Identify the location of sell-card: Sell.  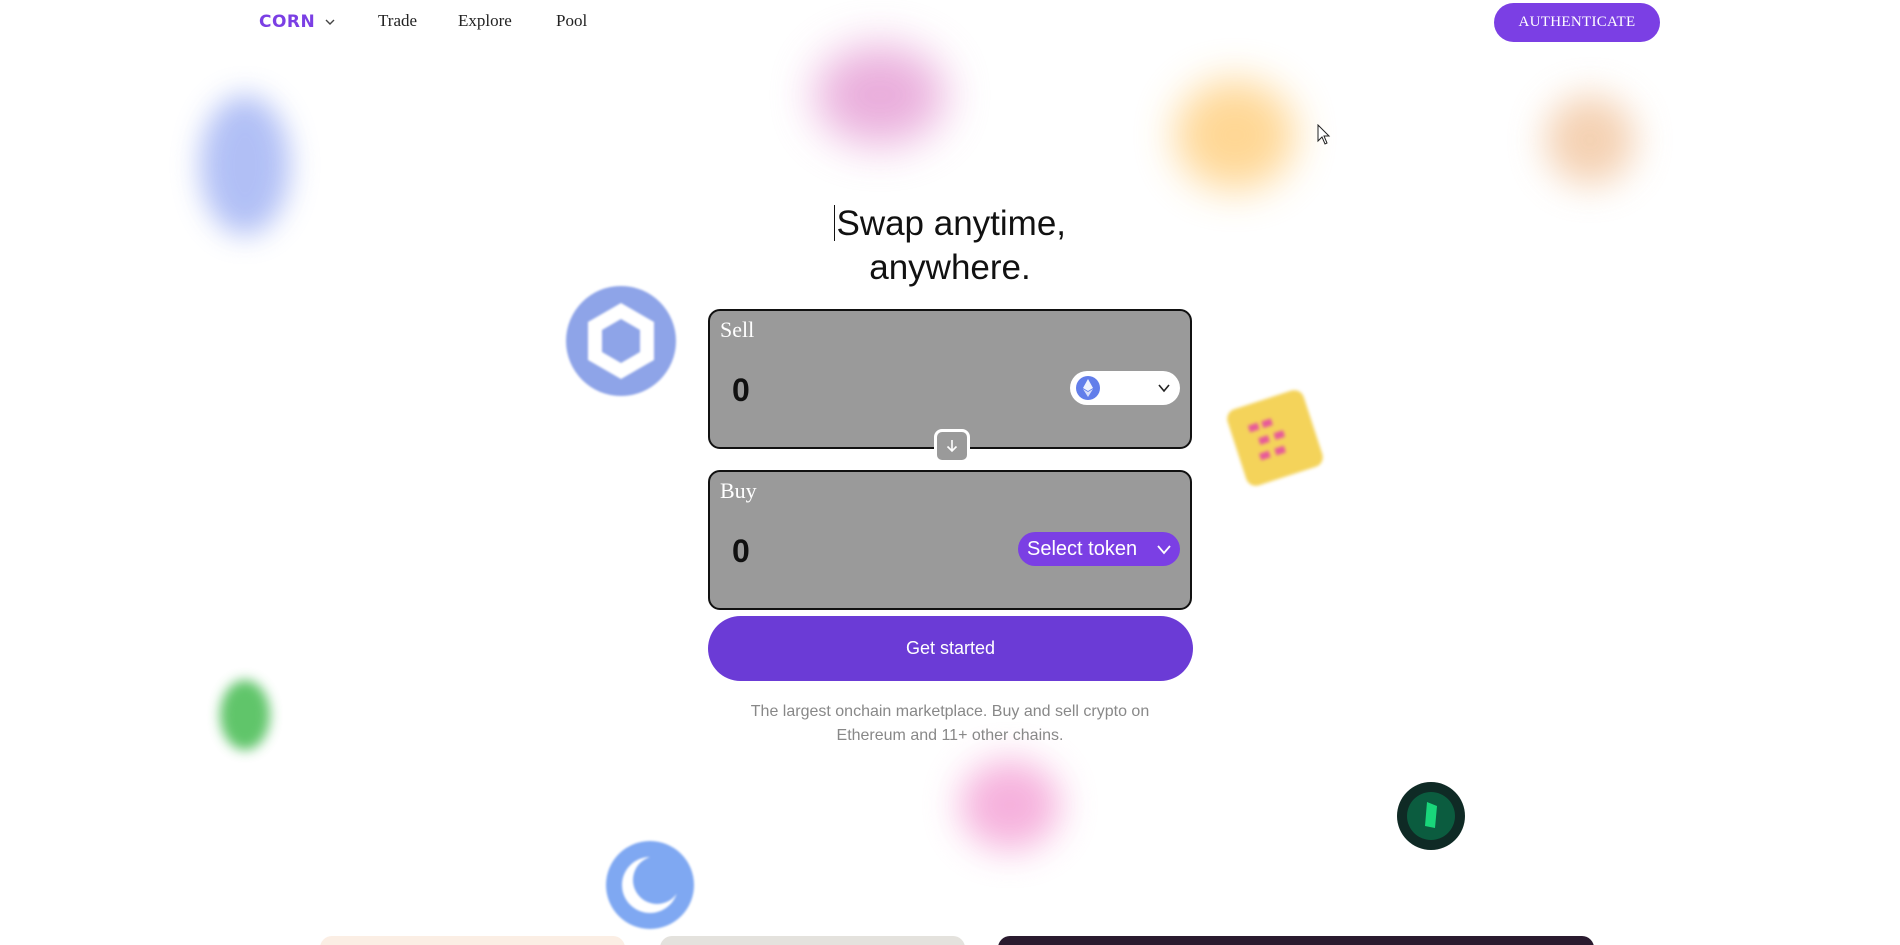
(950, 379).